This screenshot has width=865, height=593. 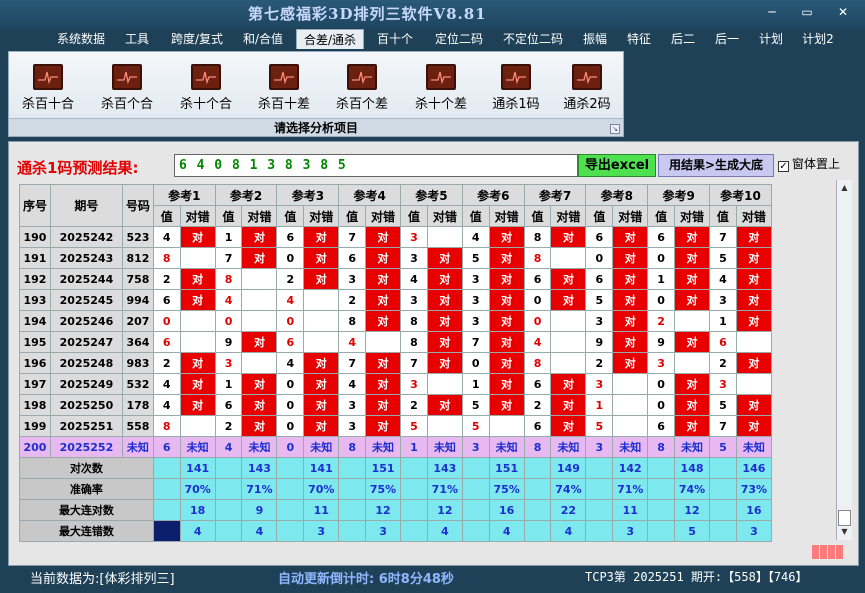 What do you see at coordinates (844, 188) in the screenshot?
I see `scroll-up-icon: ▲` at bounding box center [844, 188].